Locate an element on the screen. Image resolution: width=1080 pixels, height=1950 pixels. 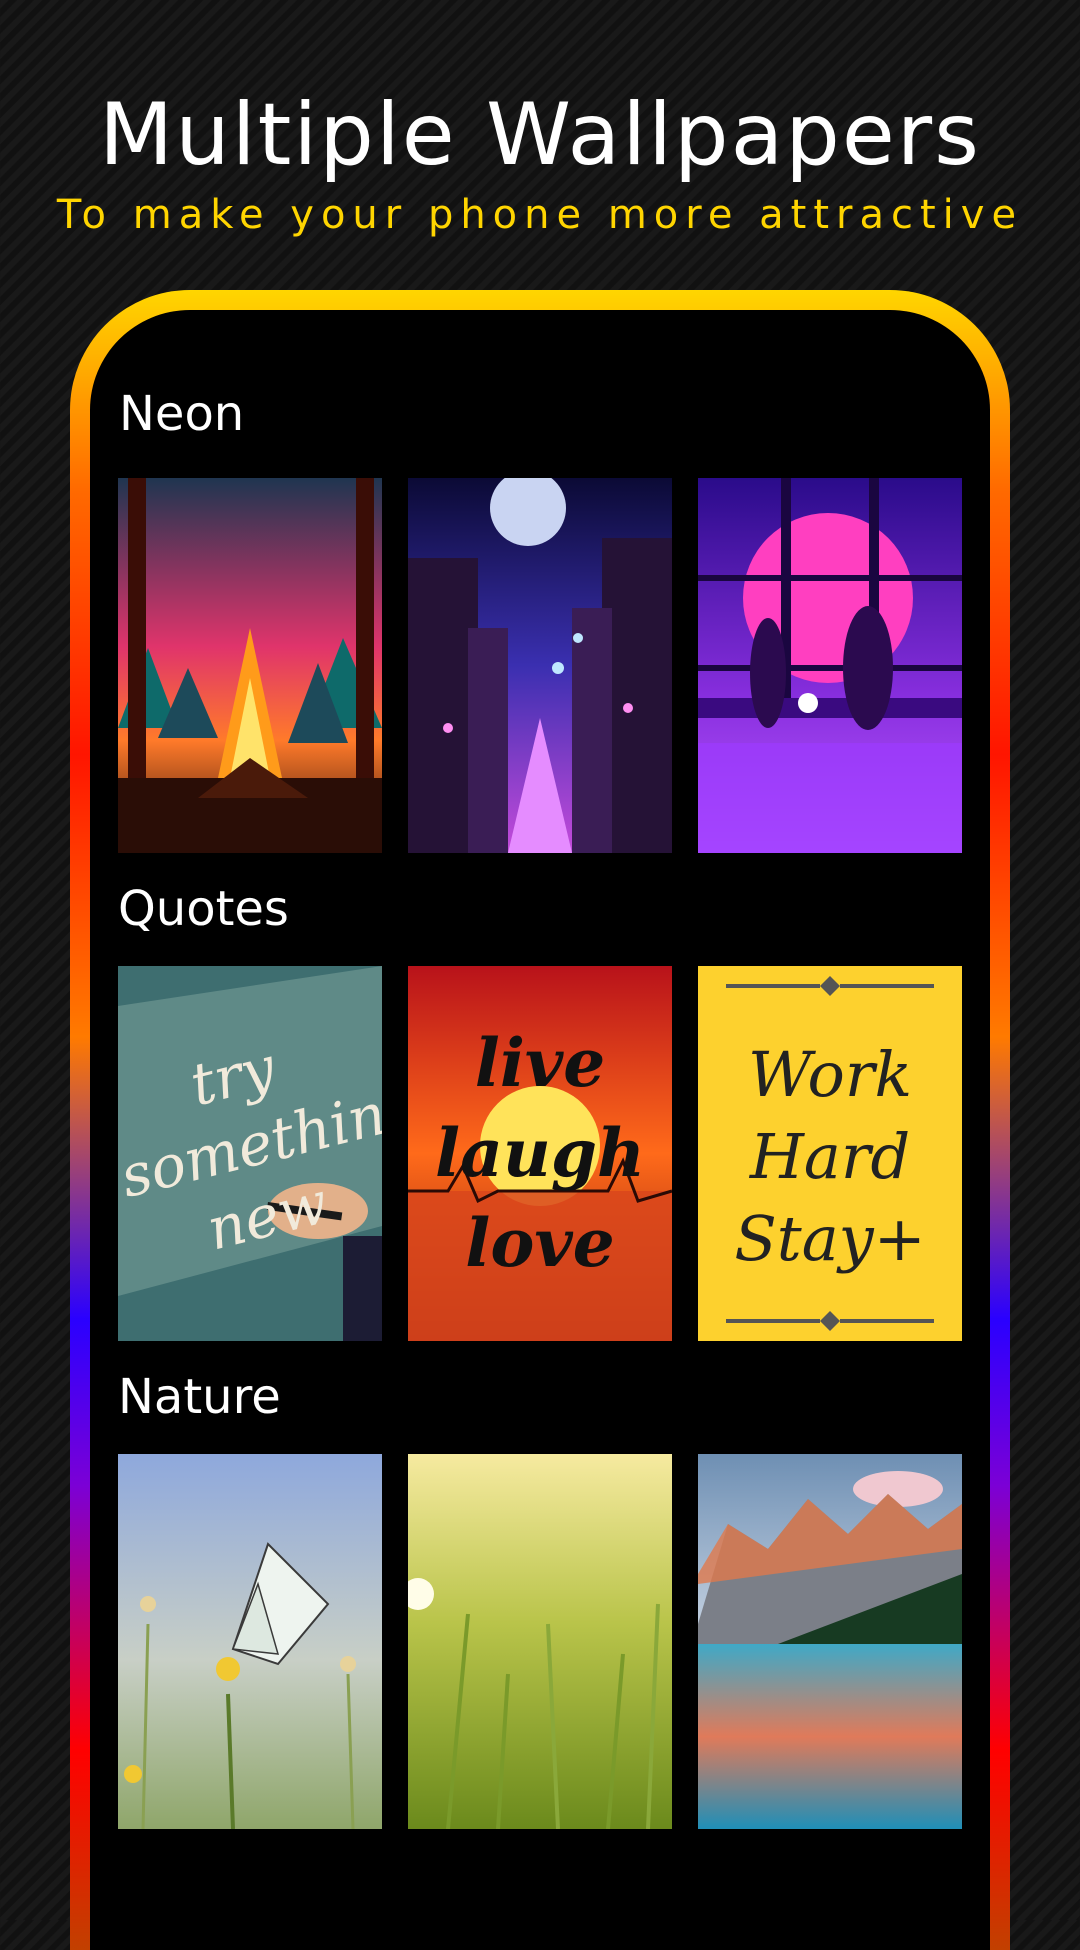
wallpaper-tile-quote-live-laugh-love: live laugh love is located at coordinates (540, 1153).